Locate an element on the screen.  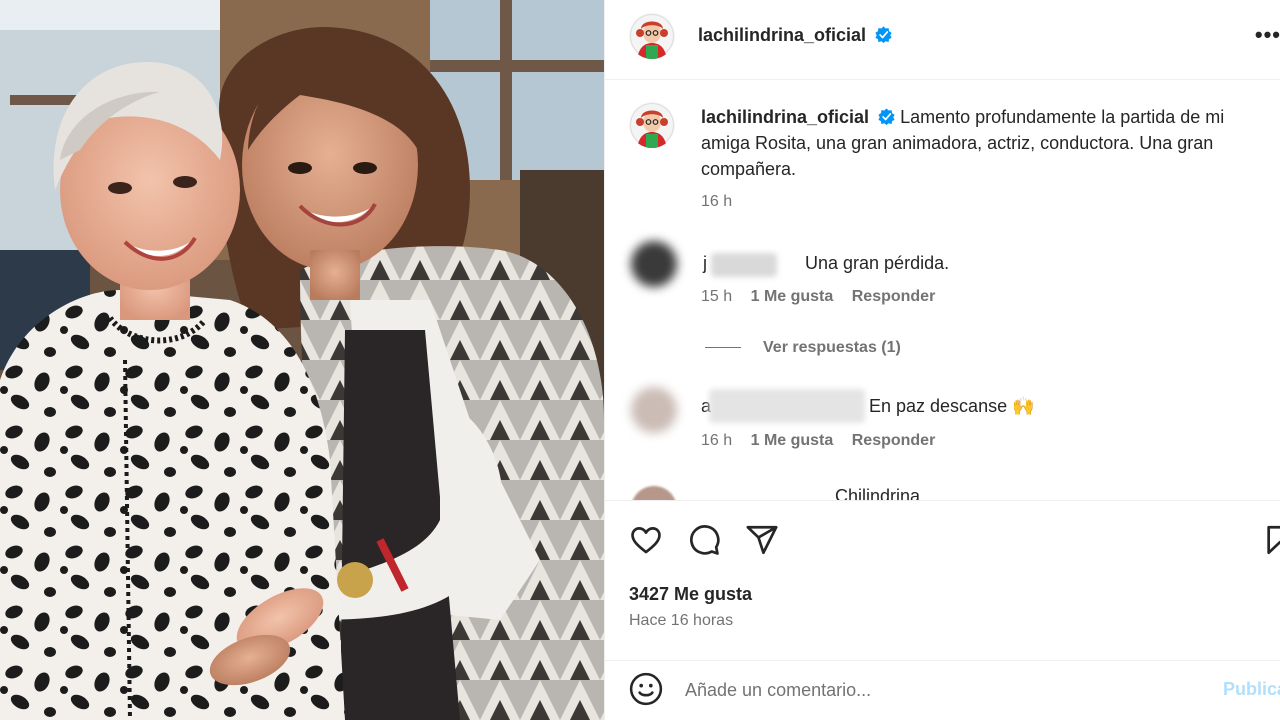
comment-meta: 16 h 1 Me gusta Responder is located at coordinates (818, 441).